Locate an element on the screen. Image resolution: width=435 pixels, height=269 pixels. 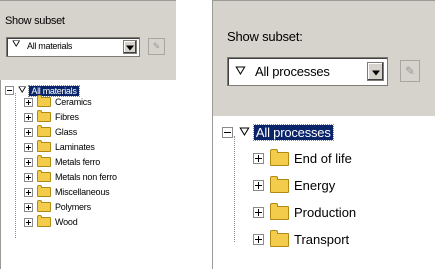
tree-item-label: Production is located at coordinates (325, 212).